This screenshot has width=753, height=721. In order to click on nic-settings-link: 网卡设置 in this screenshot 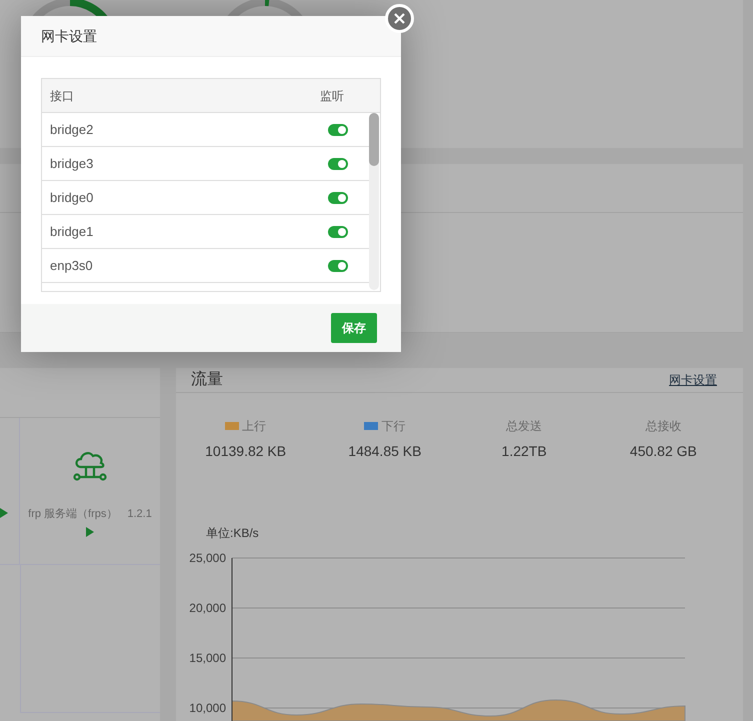, I will do `click(693, 380)`.